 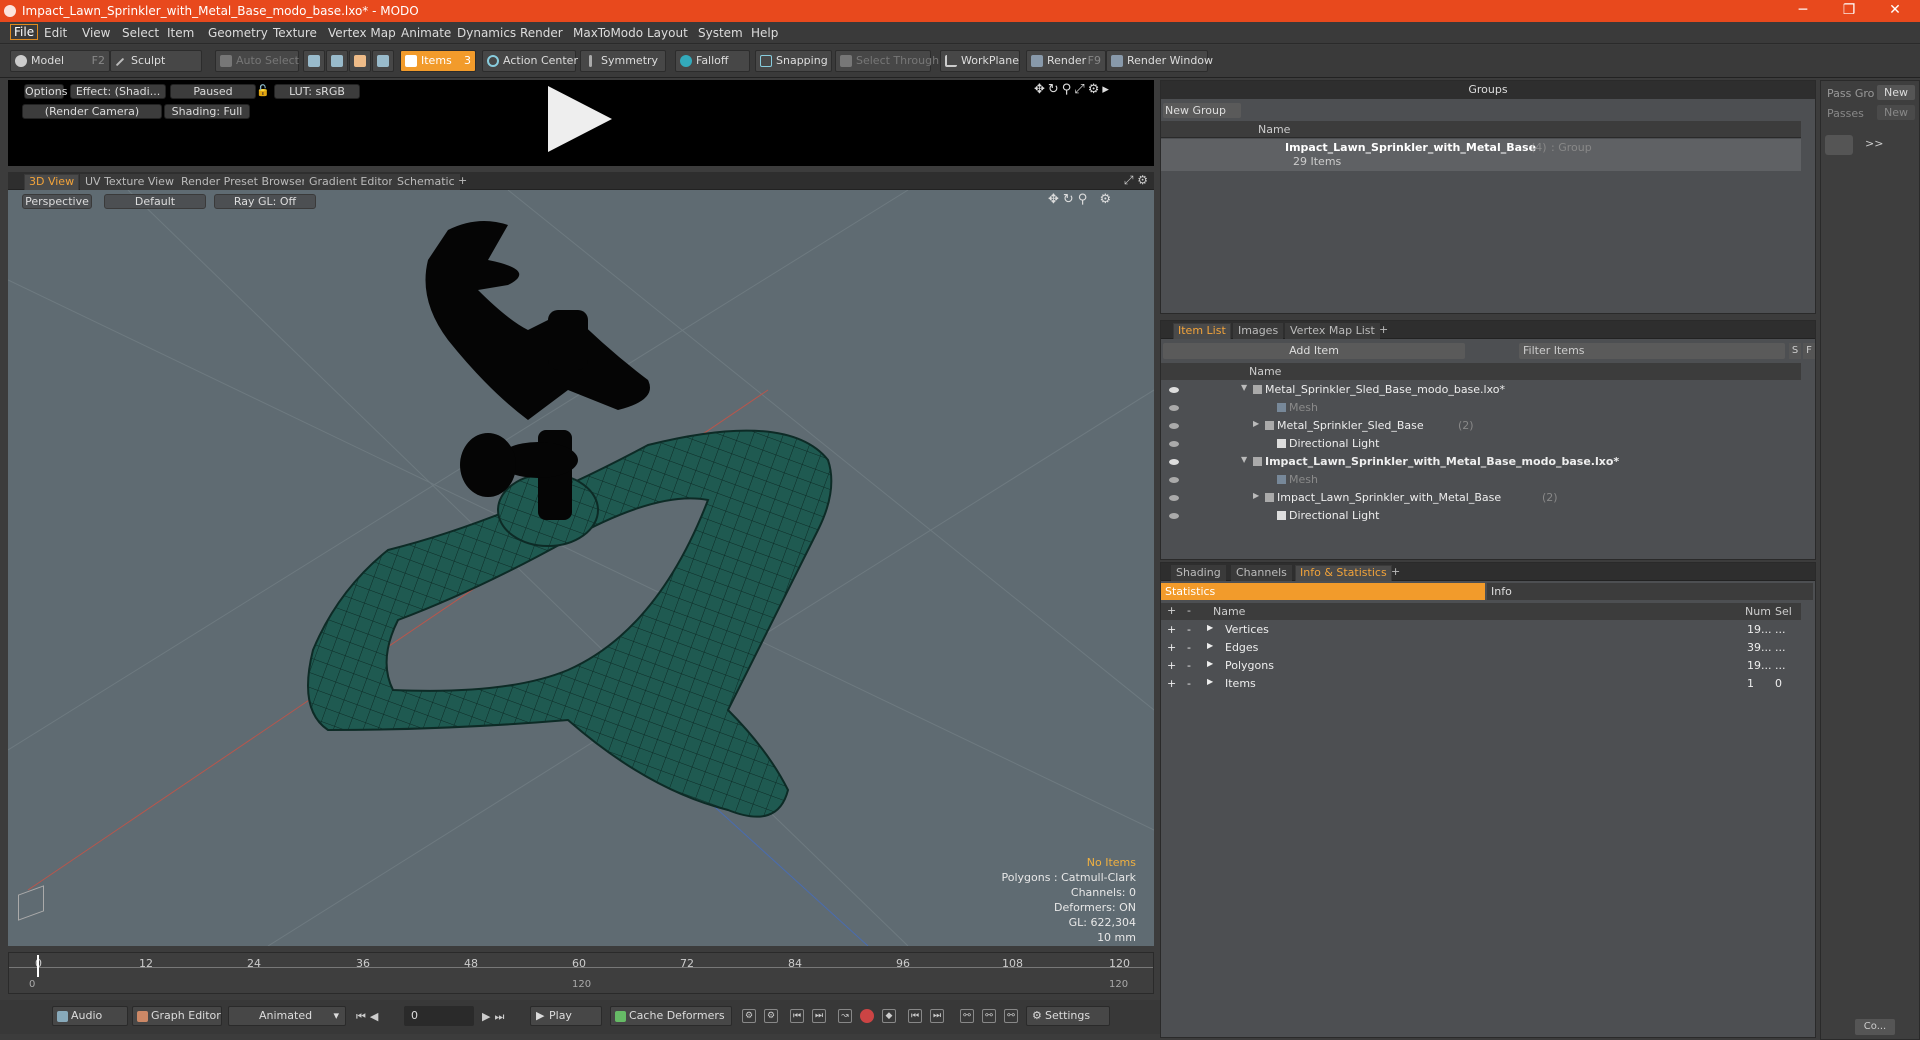 I want to click on prev-key-icon: ⏮, so click(x=797, y=1016).